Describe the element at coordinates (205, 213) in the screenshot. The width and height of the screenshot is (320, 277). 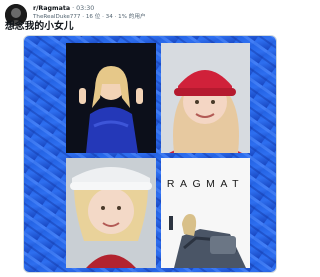
I see `photo-ragmata-poster: RAGMAT` at that location.